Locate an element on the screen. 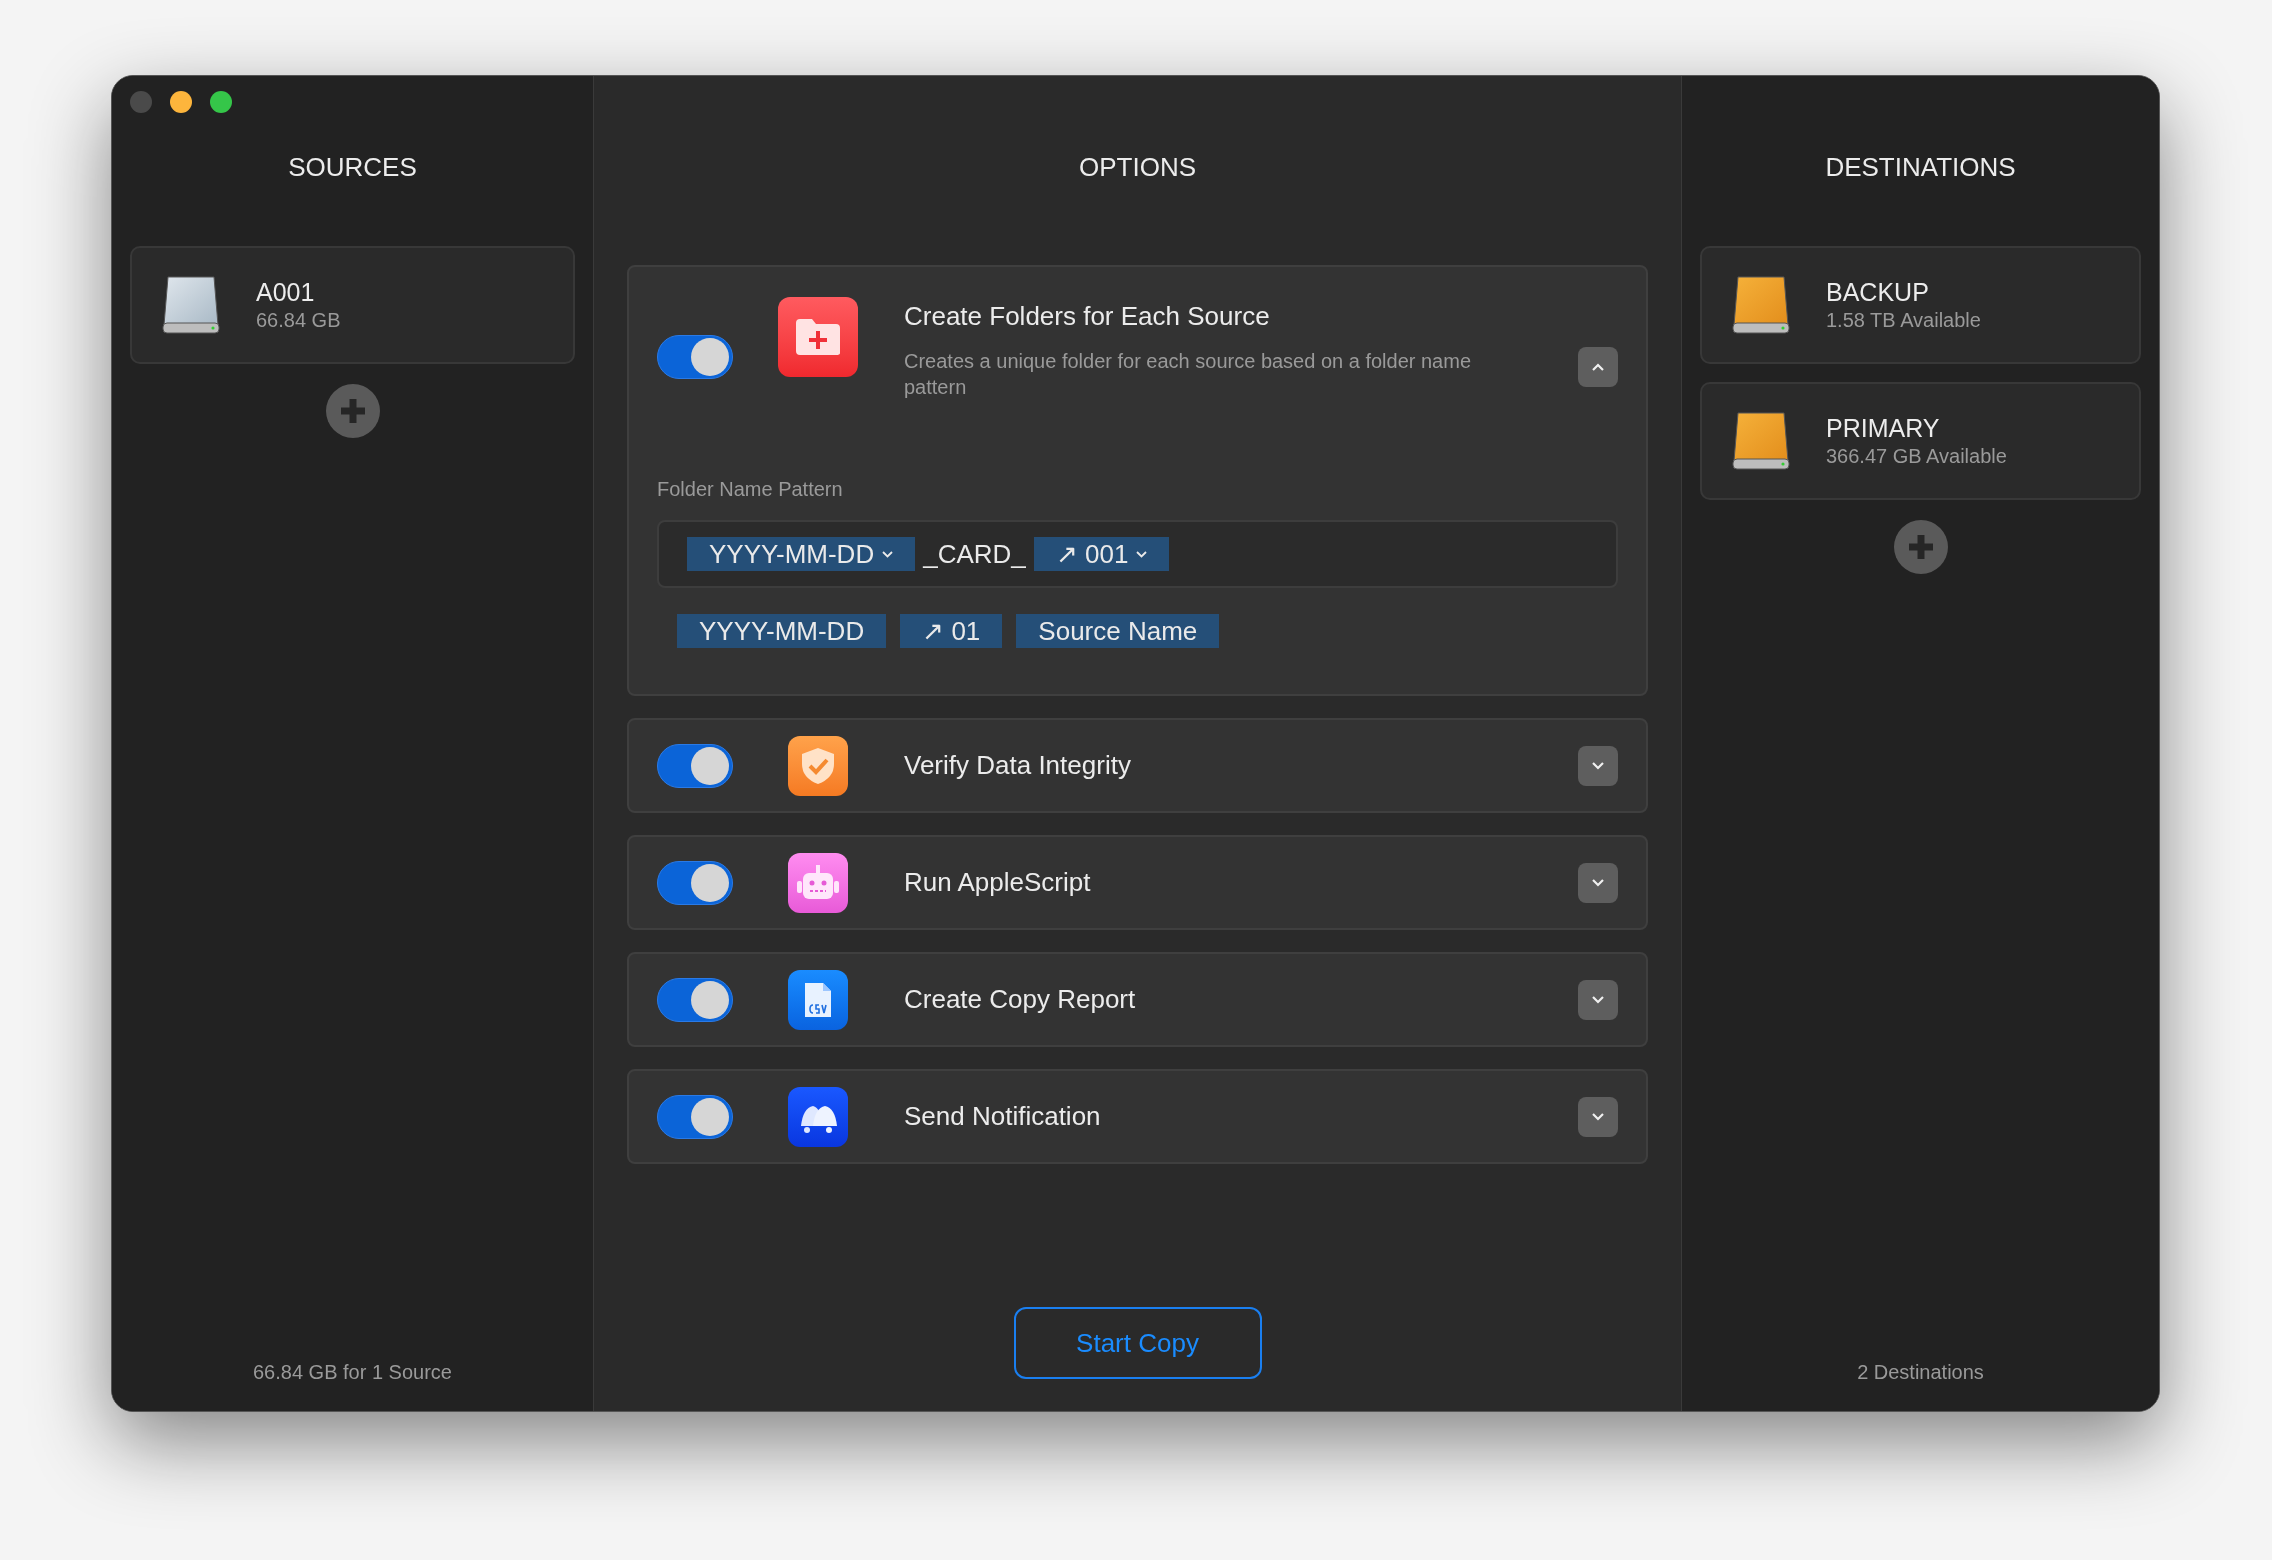  chevron-up-icon is located at coordinates (1598, 367).